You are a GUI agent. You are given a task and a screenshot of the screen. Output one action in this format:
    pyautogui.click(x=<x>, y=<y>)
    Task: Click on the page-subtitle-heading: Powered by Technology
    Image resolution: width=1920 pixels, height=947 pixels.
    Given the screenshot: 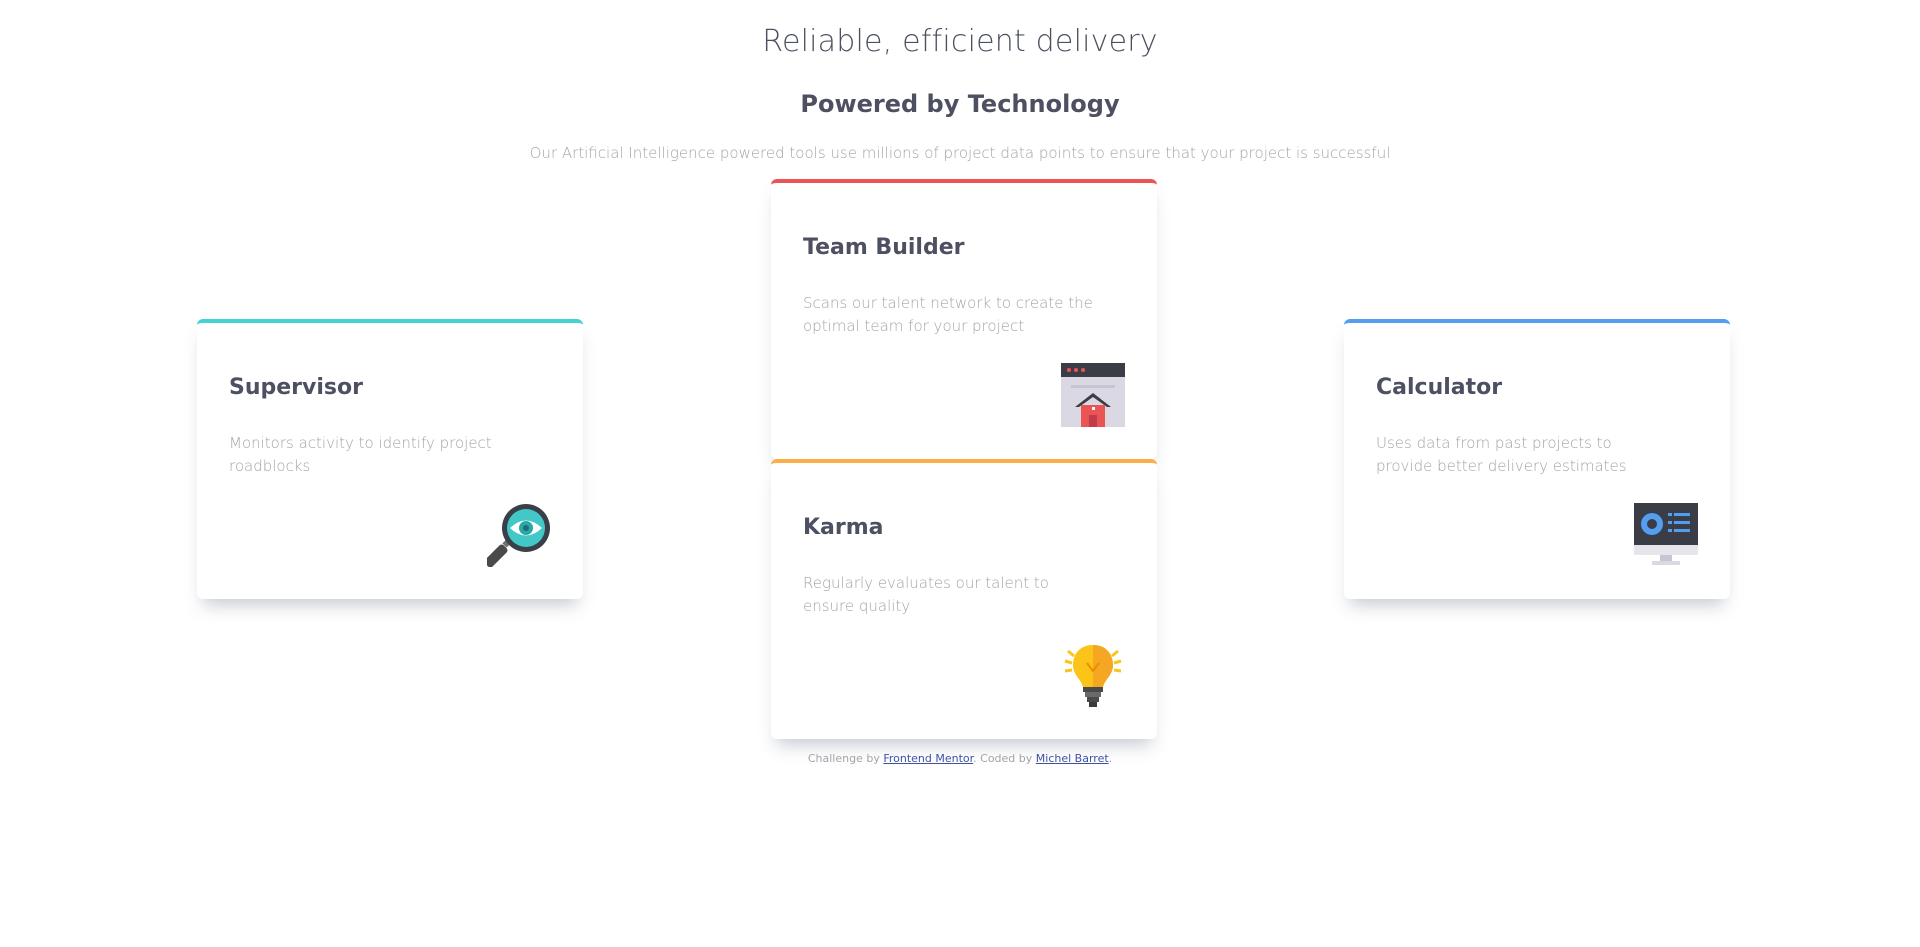 What is the action you would take?
    pyautogui.click(x=960, y=104)
    